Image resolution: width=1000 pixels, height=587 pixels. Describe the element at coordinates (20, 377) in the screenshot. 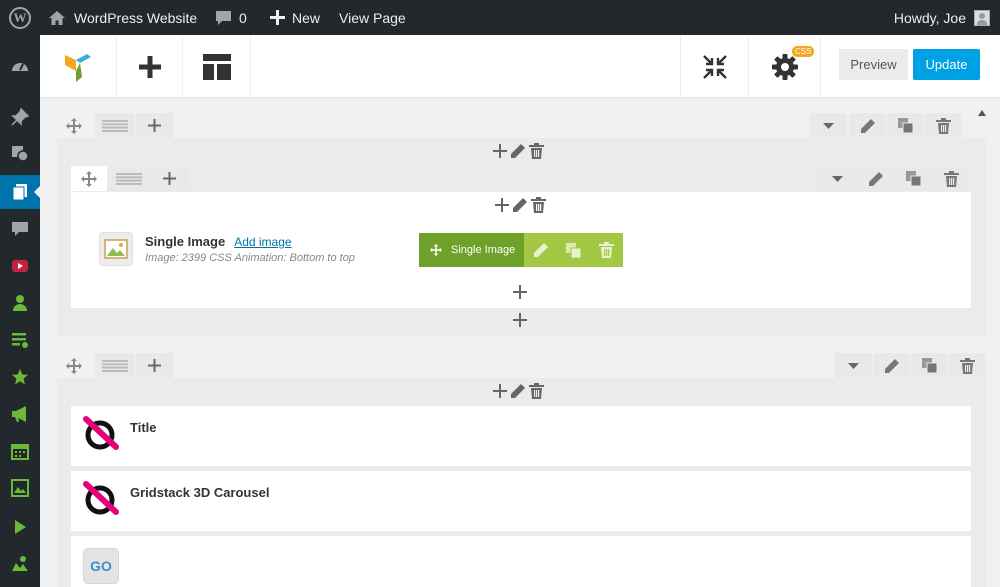

I see `sidebar-item-reviews` at that location.